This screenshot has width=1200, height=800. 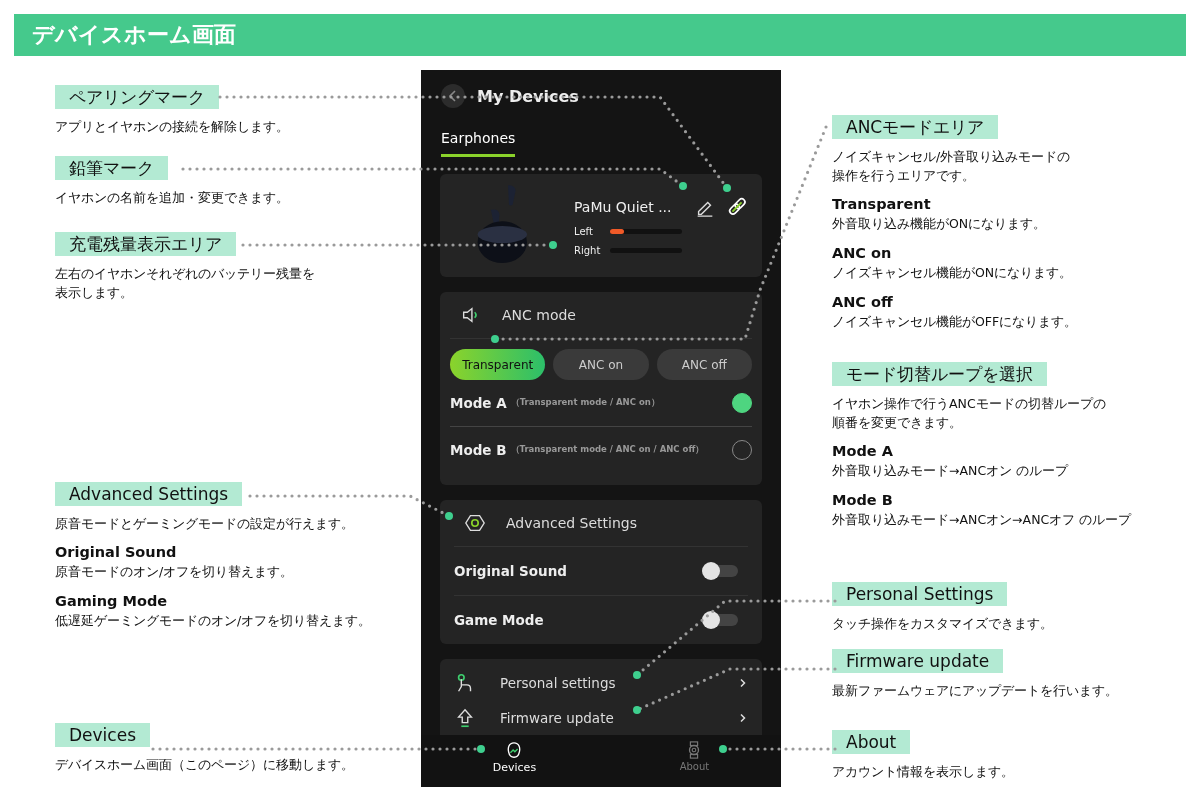 What do you see at coordinates (214, 621) in the screenshot?
I see `item-description: 低遅延ゲーミングモードのオン/オフを切り替えます。` at bounding box center [214, 621].